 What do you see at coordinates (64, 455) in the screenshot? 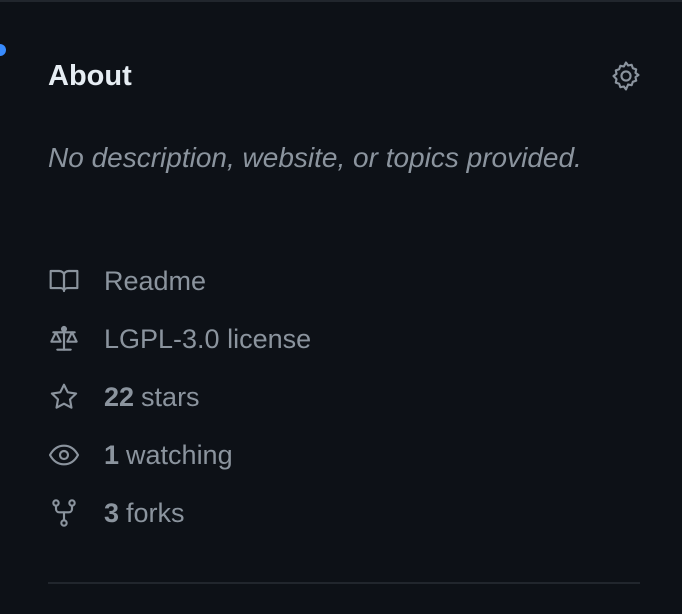
I see `eye-icon` at bounding box center [64, 455].